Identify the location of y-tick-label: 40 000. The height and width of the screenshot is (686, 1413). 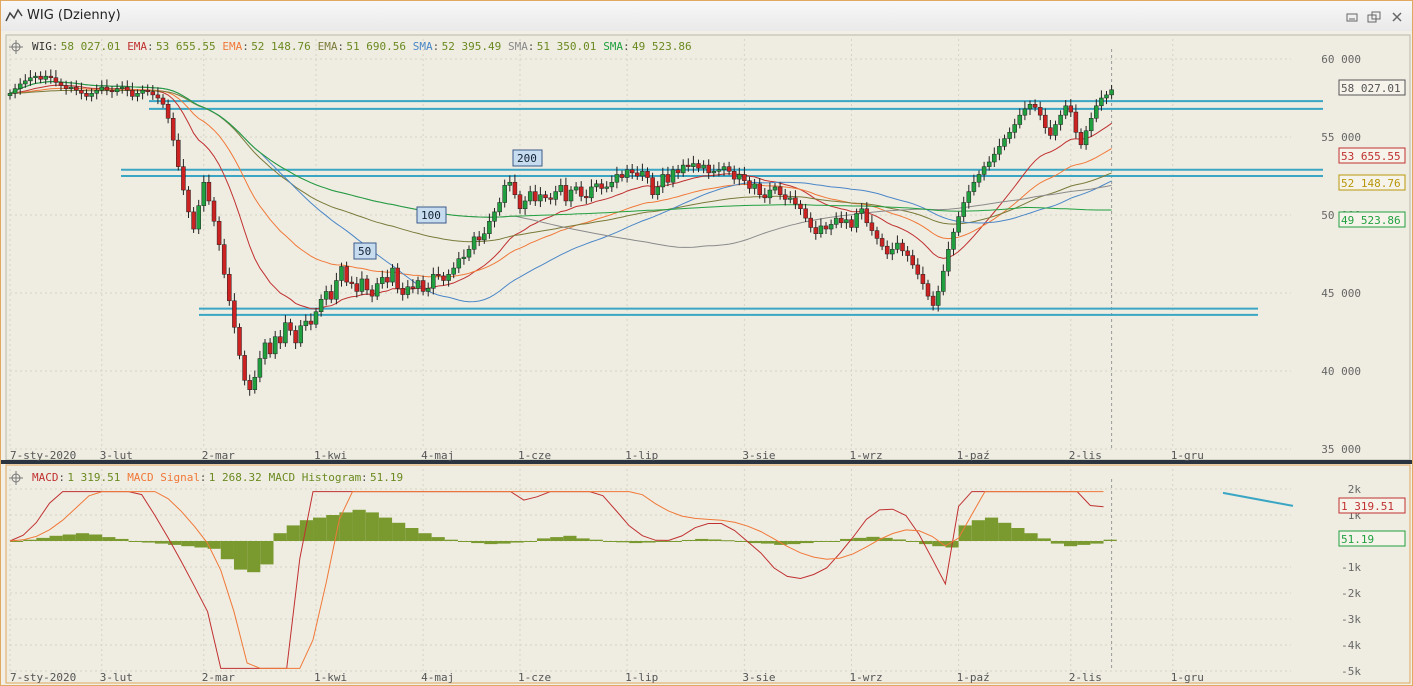
(1341, 371).